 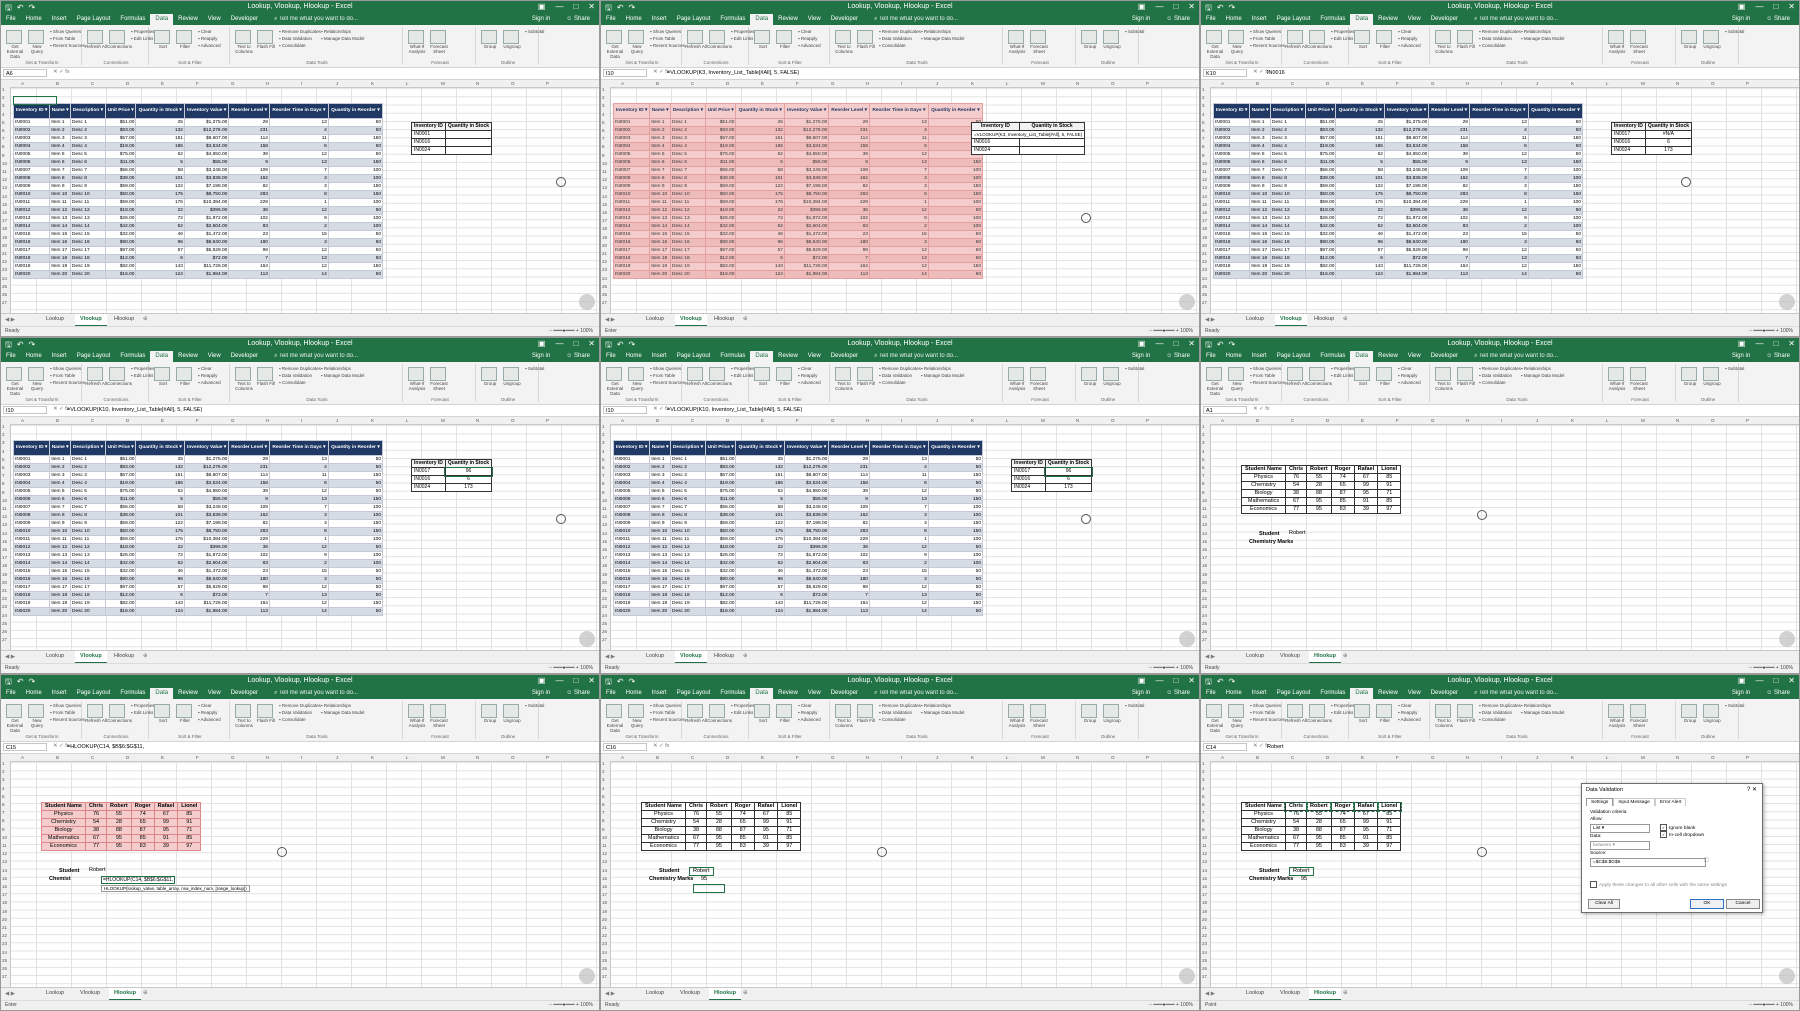 I want to click on table-cell: 113, so click(x=249, y=274).